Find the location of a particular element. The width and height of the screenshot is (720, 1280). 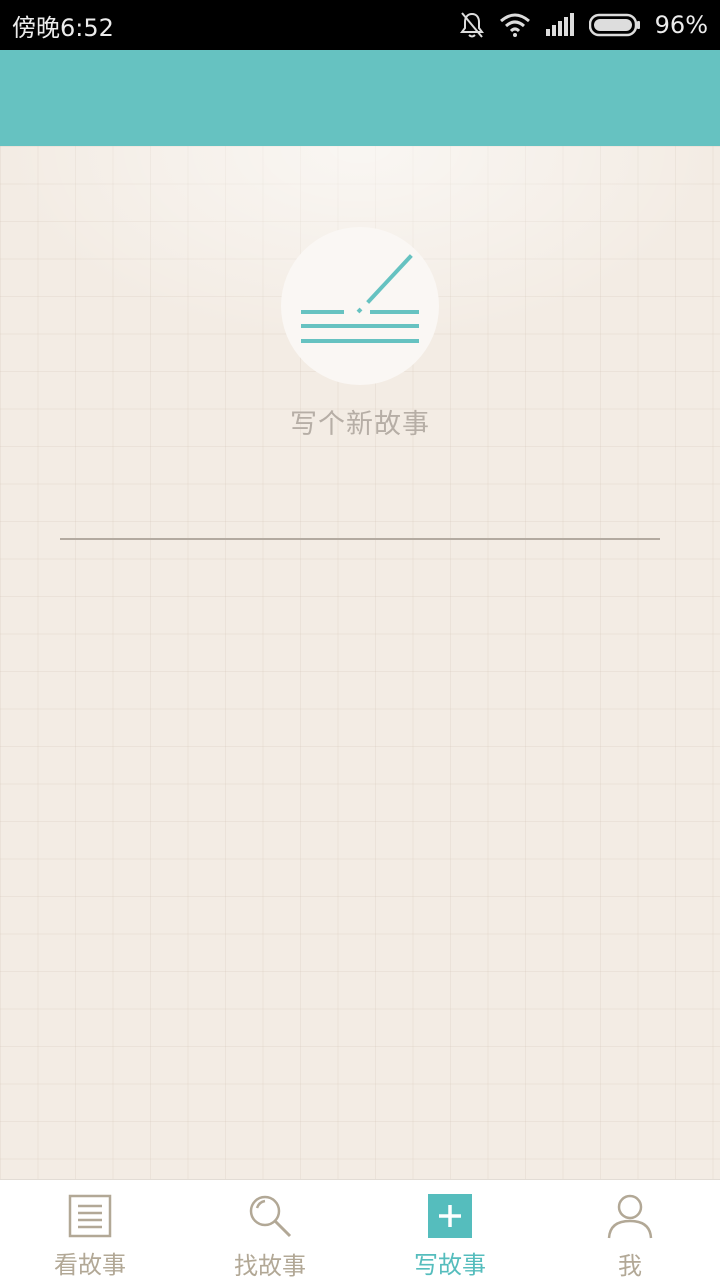

app-header is located at coordinates (360, 98).